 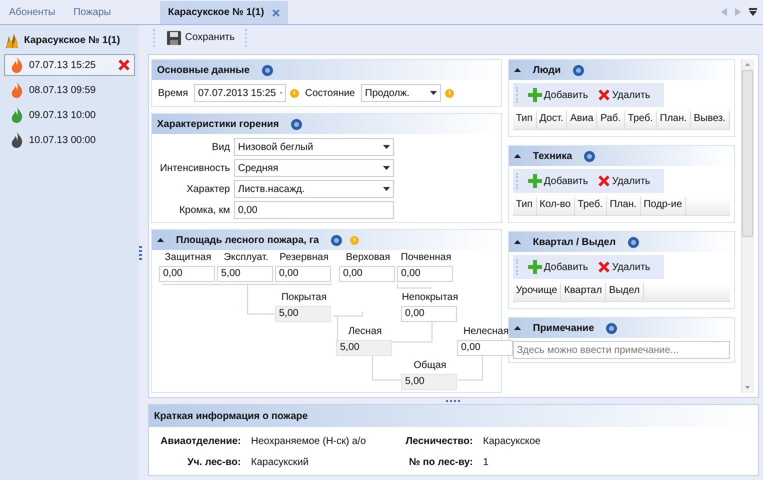 I want to click on tab: Абоненты, so click(x=32, y=15).